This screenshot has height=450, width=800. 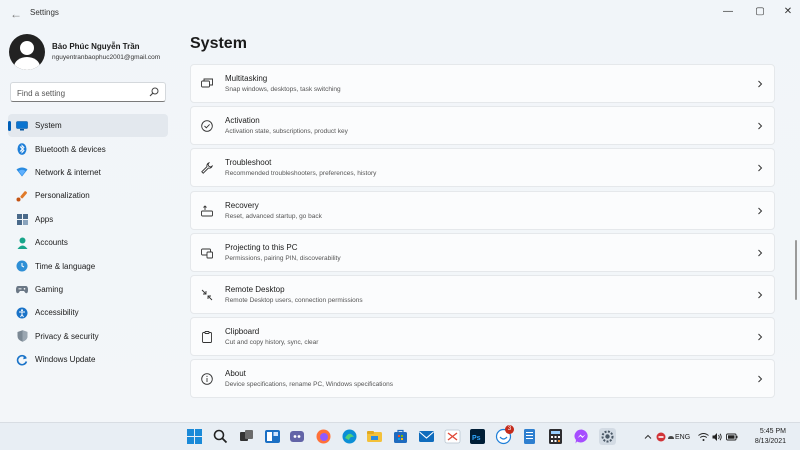 I want to click on card-title: Remote Desktop, so click(x=255, y=289).